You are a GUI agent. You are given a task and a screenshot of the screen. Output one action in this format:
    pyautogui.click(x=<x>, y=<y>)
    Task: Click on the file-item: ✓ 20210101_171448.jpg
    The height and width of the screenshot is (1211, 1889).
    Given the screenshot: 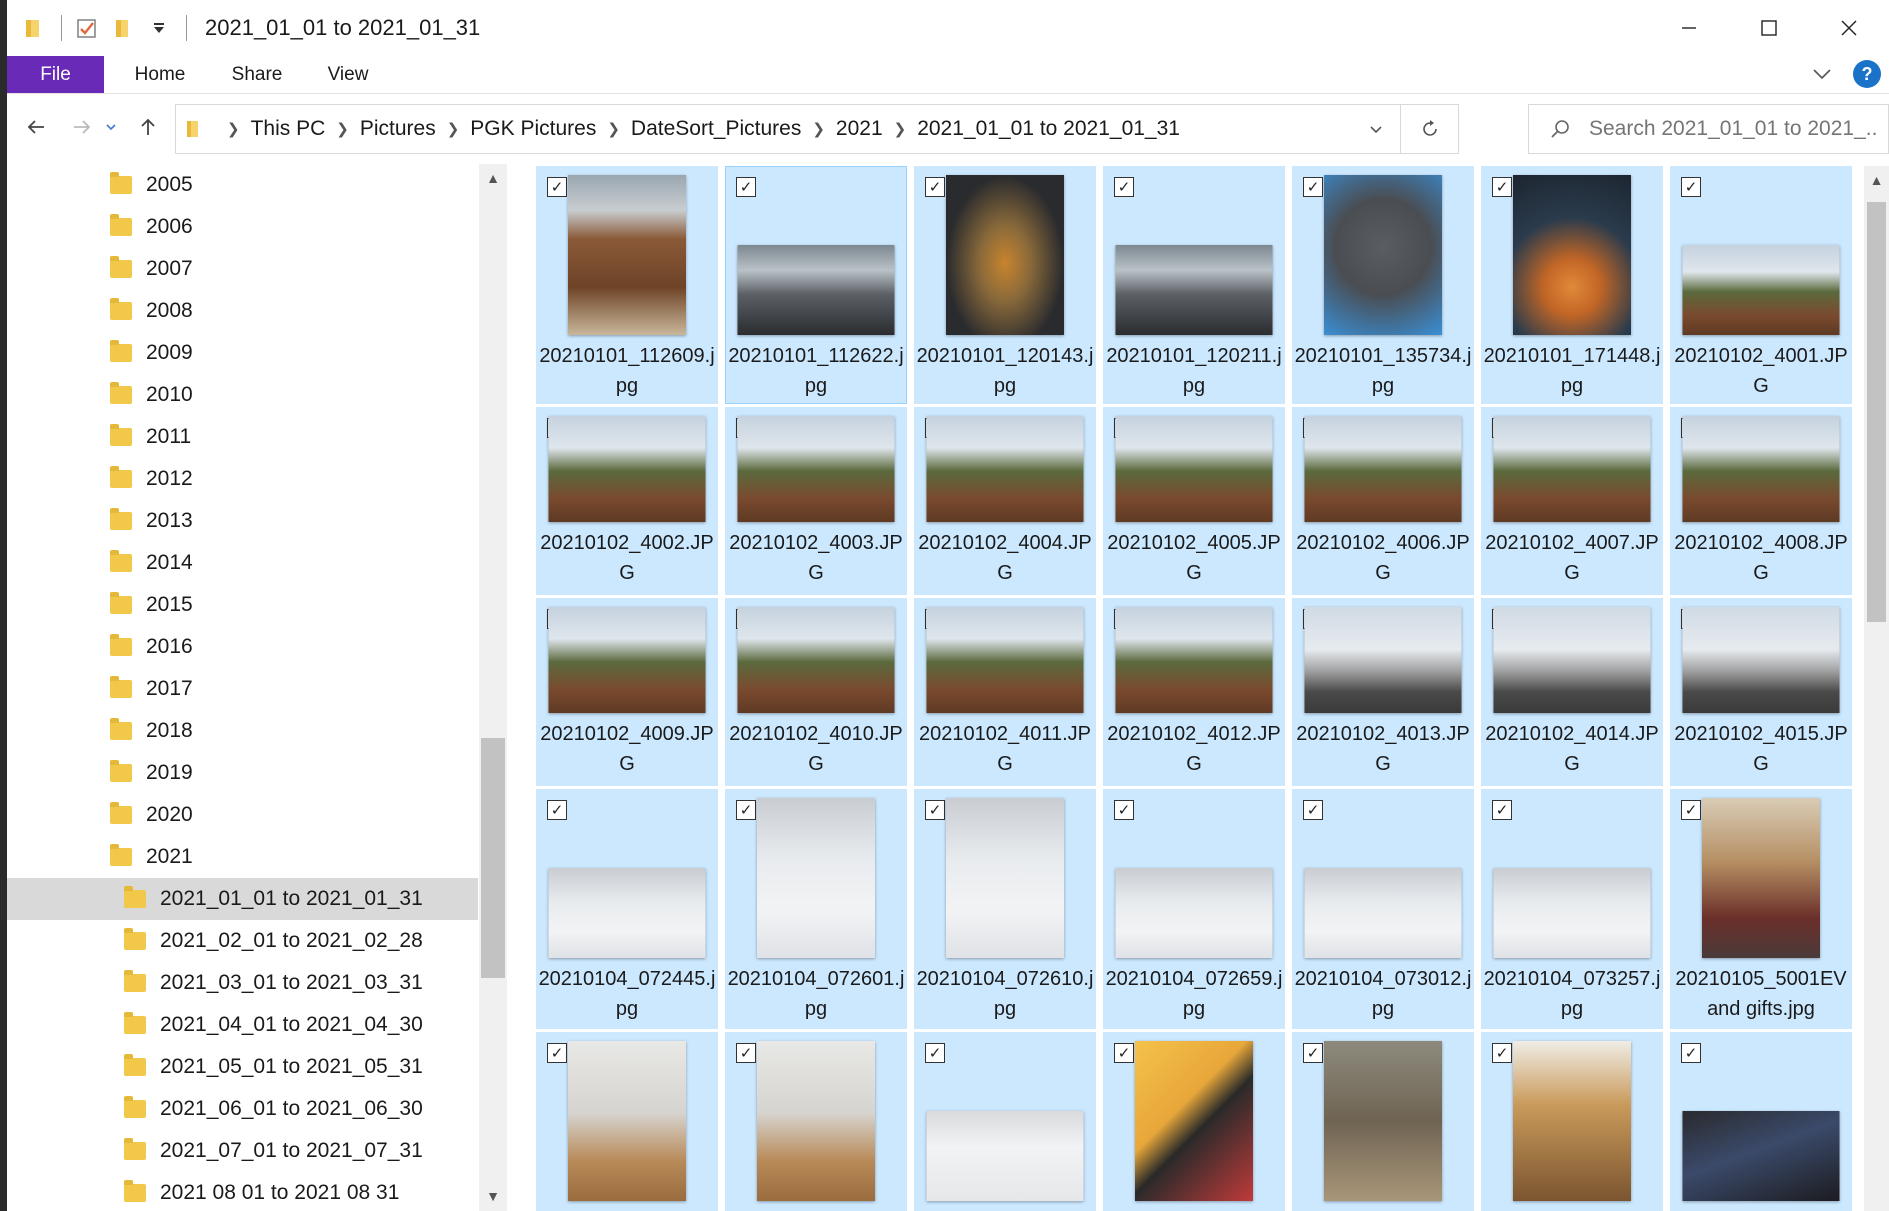 What is the action you would take?
    pyautogui.click(x=1572, y=285)
    